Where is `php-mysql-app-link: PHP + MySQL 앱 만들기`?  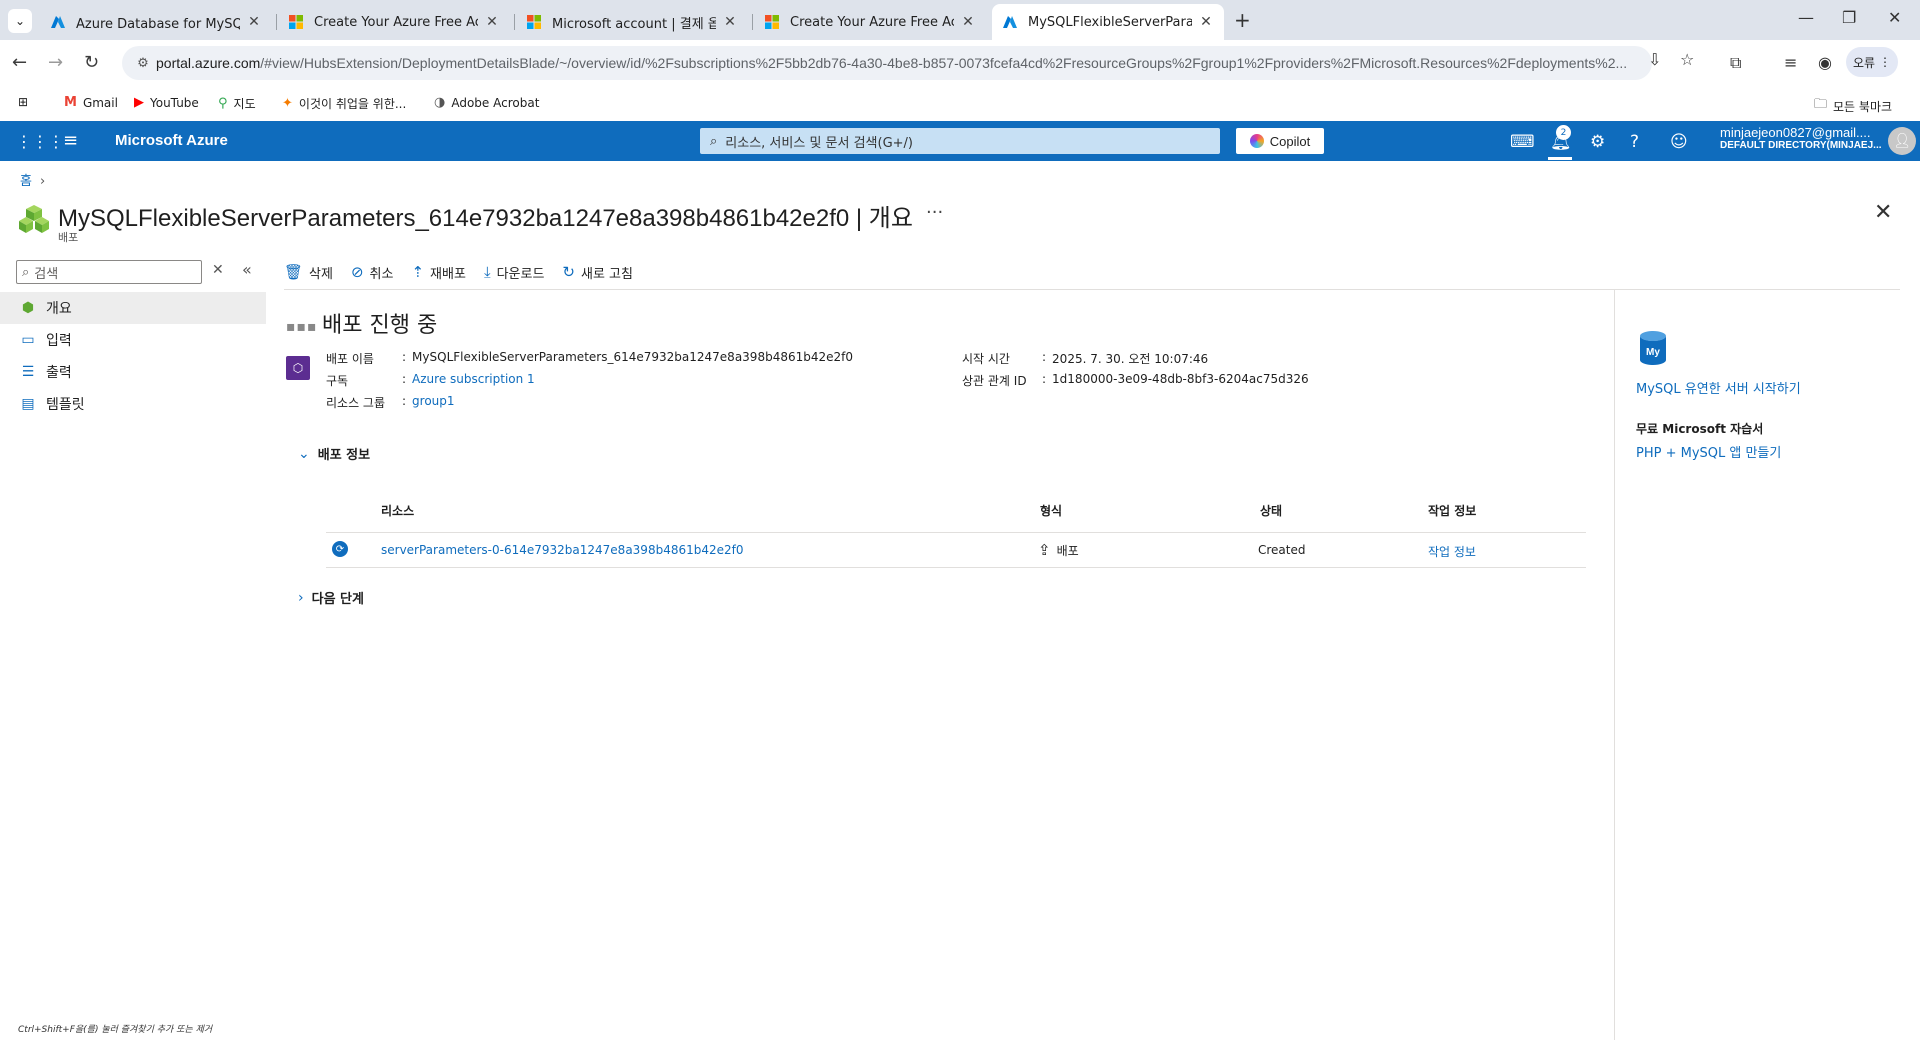 php-mysql-app-link: PHP + MySQL 앱 만들기 is located at coordinates (1708, 451).